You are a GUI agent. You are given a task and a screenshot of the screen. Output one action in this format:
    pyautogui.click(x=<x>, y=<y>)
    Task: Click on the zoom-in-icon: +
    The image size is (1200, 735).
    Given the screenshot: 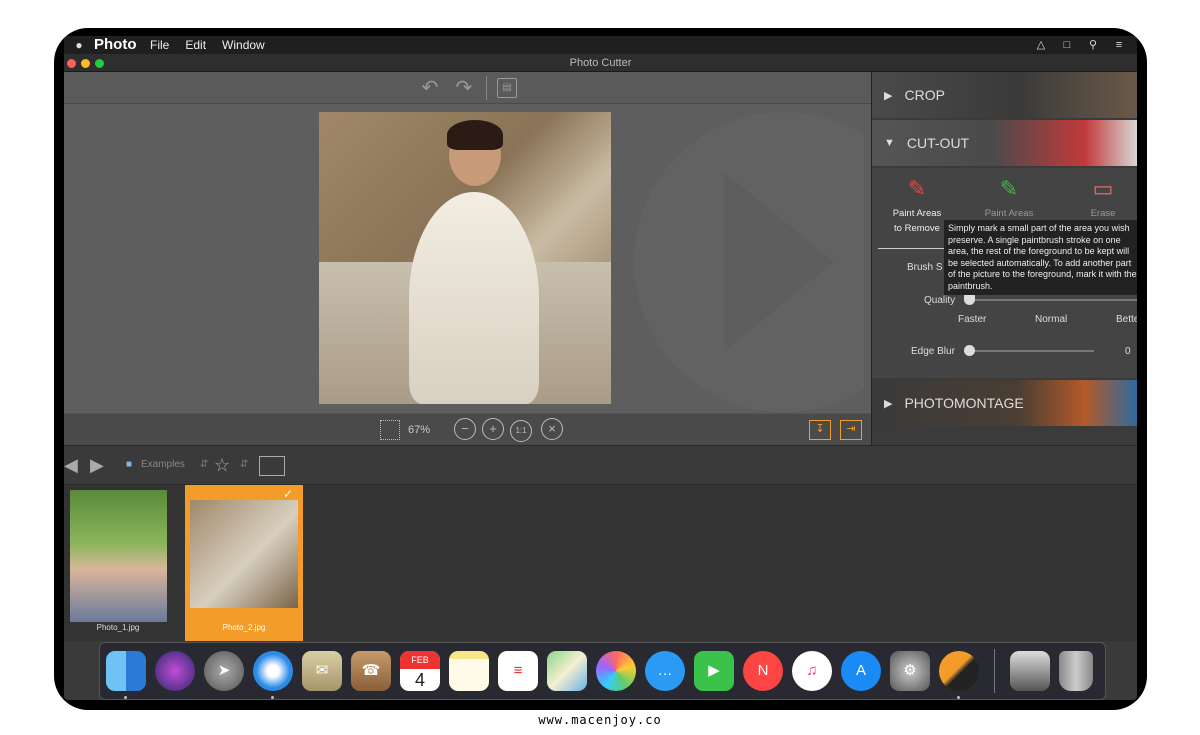 What is the action you would take?
    pyautogui.click(x=493, y=429)
    